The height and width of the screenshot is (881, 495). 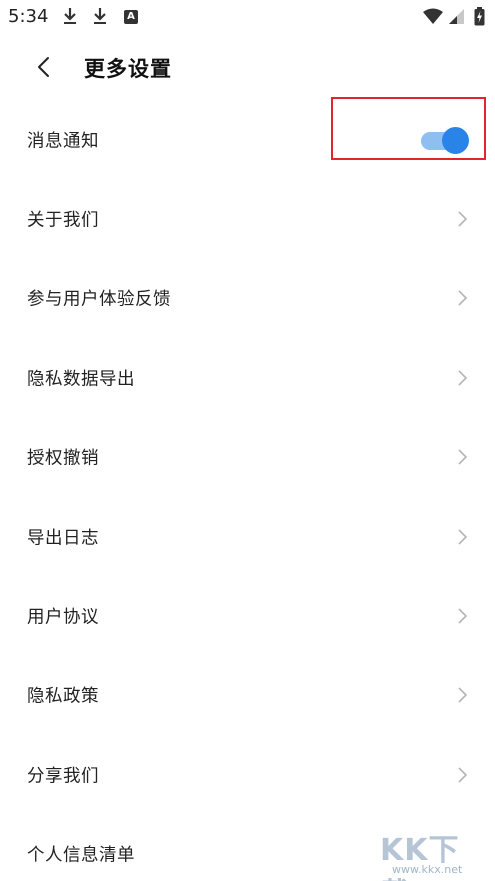 I want to click on setting-row-about-us: 关于我们, so click(x=247, y=218).